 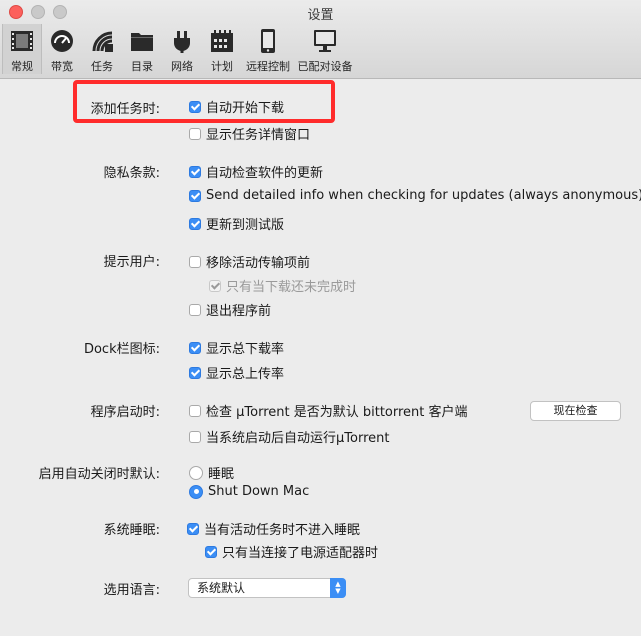 What do you see at coordinates (245, 374) in the screenshot?
I see `show-upload-rate-text: 显示总上传率` at bounding box center [245, 374].